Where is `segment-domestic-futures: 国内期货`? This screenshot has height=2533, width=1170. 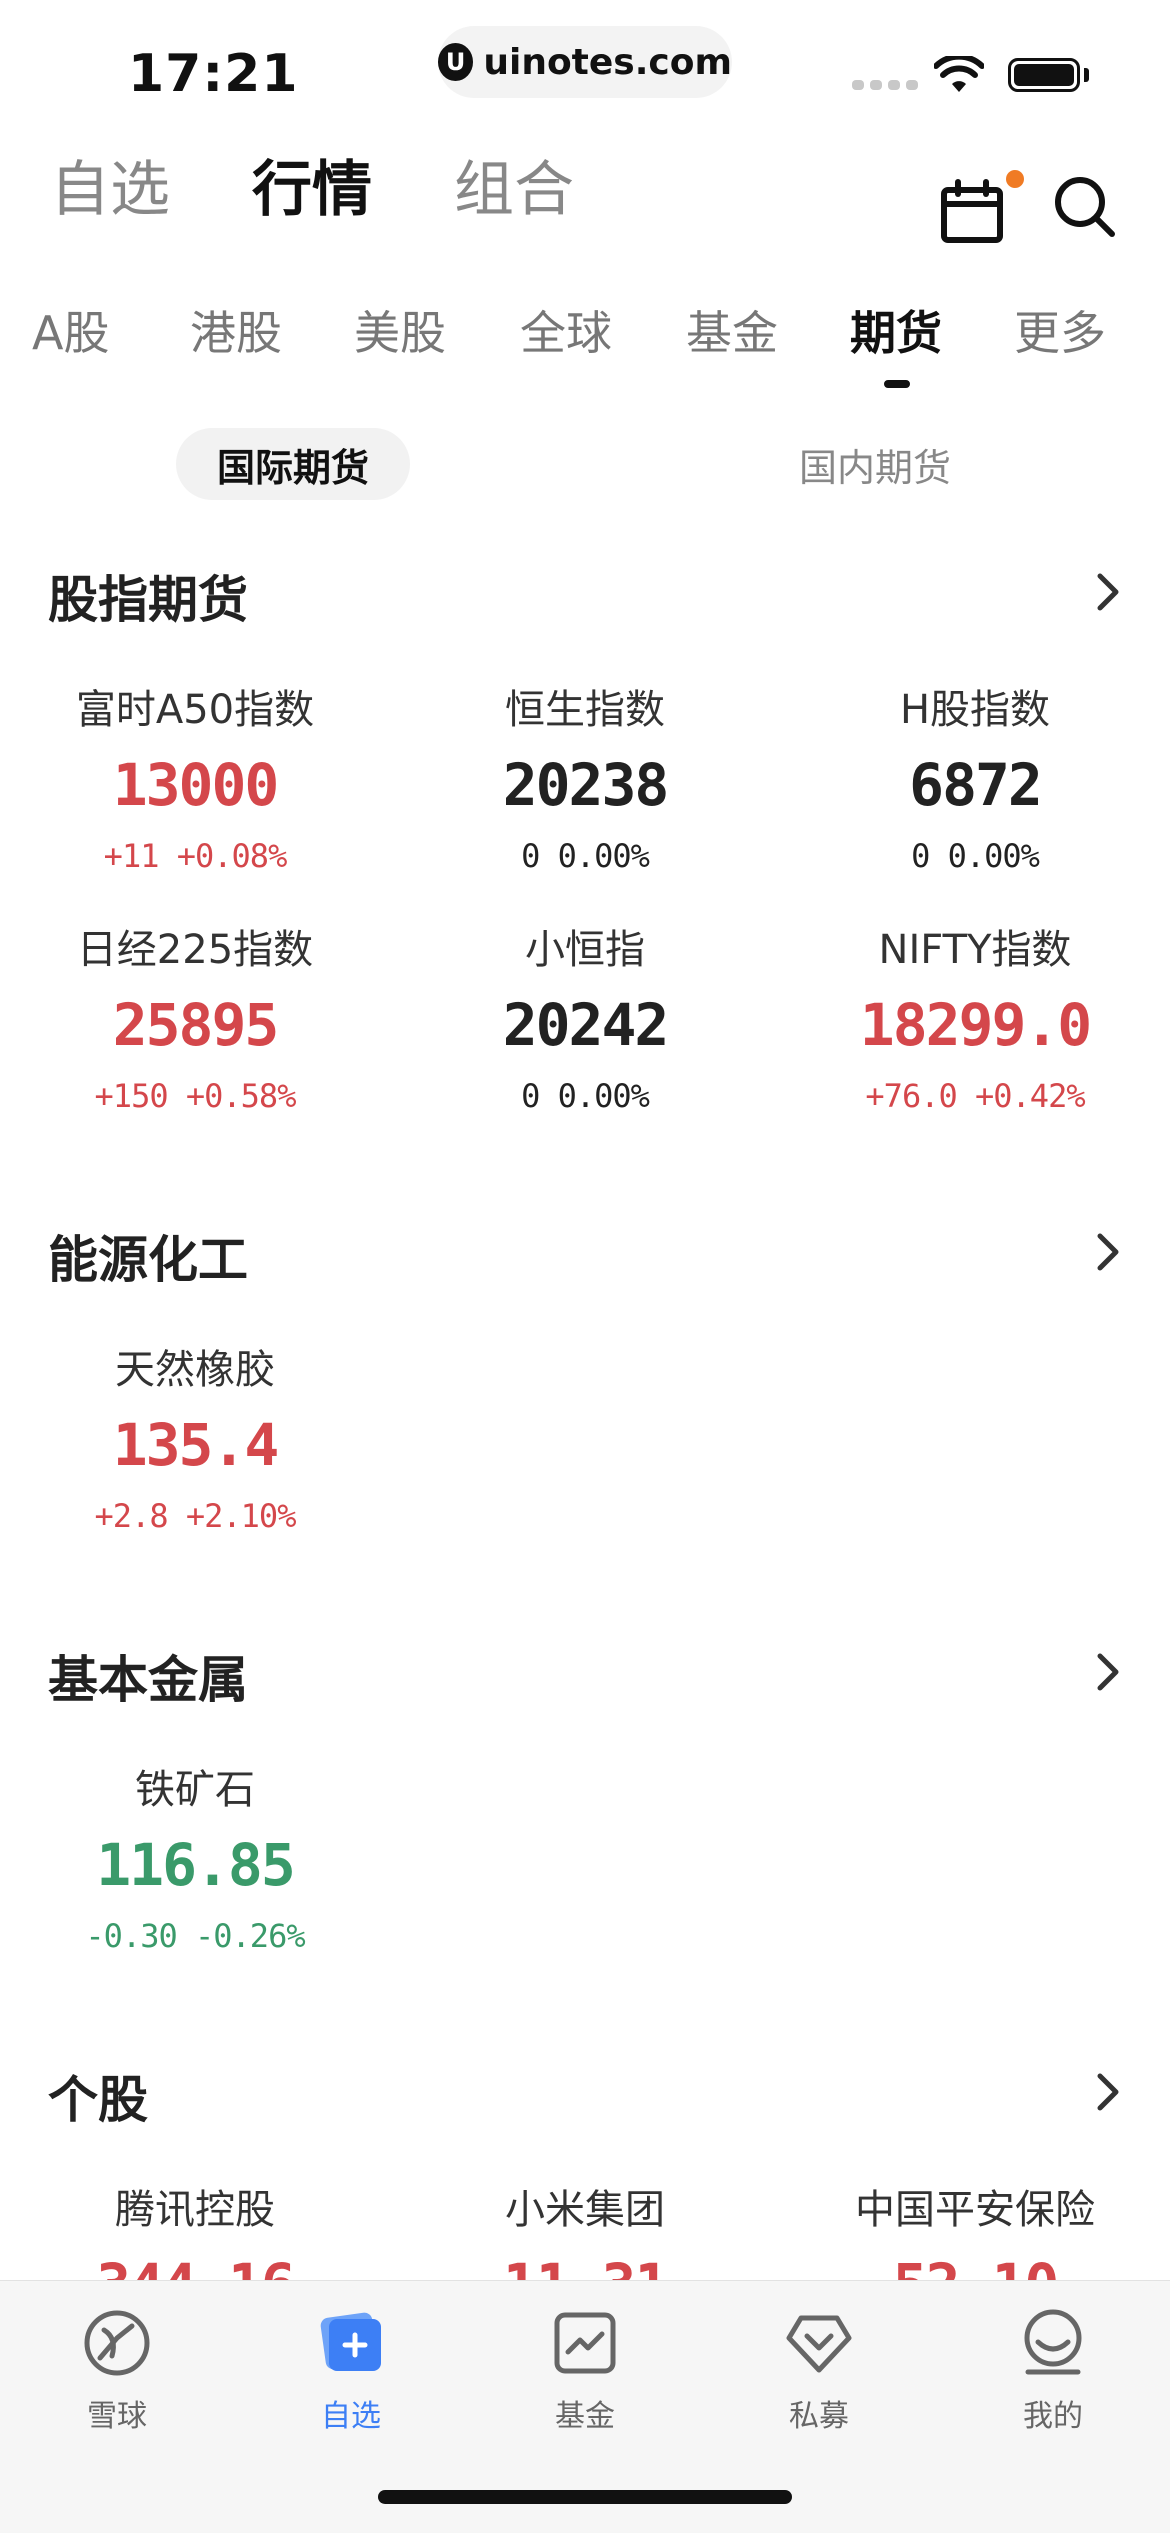 segment-domestic-futures: 国内期货 is located at coordinates (875, 464).